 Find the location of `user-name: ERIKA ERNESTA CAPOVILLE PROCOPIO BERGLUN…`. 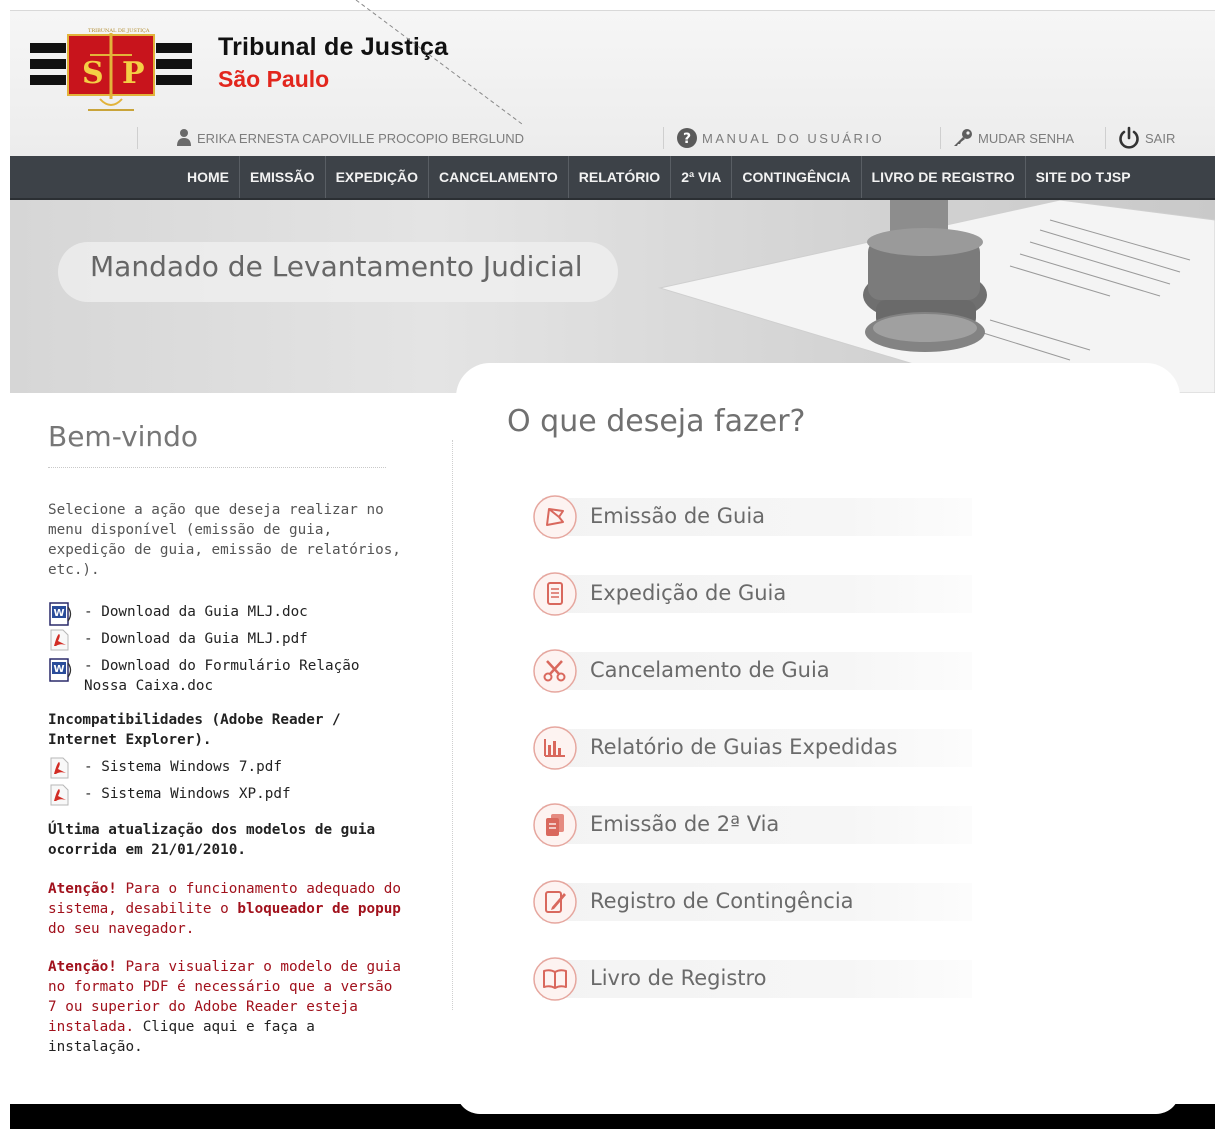

user-name: ERIKA ERNESTA CAPOVILLE PROCOPIO BERGLUN… is located at coordinates (361, 138).